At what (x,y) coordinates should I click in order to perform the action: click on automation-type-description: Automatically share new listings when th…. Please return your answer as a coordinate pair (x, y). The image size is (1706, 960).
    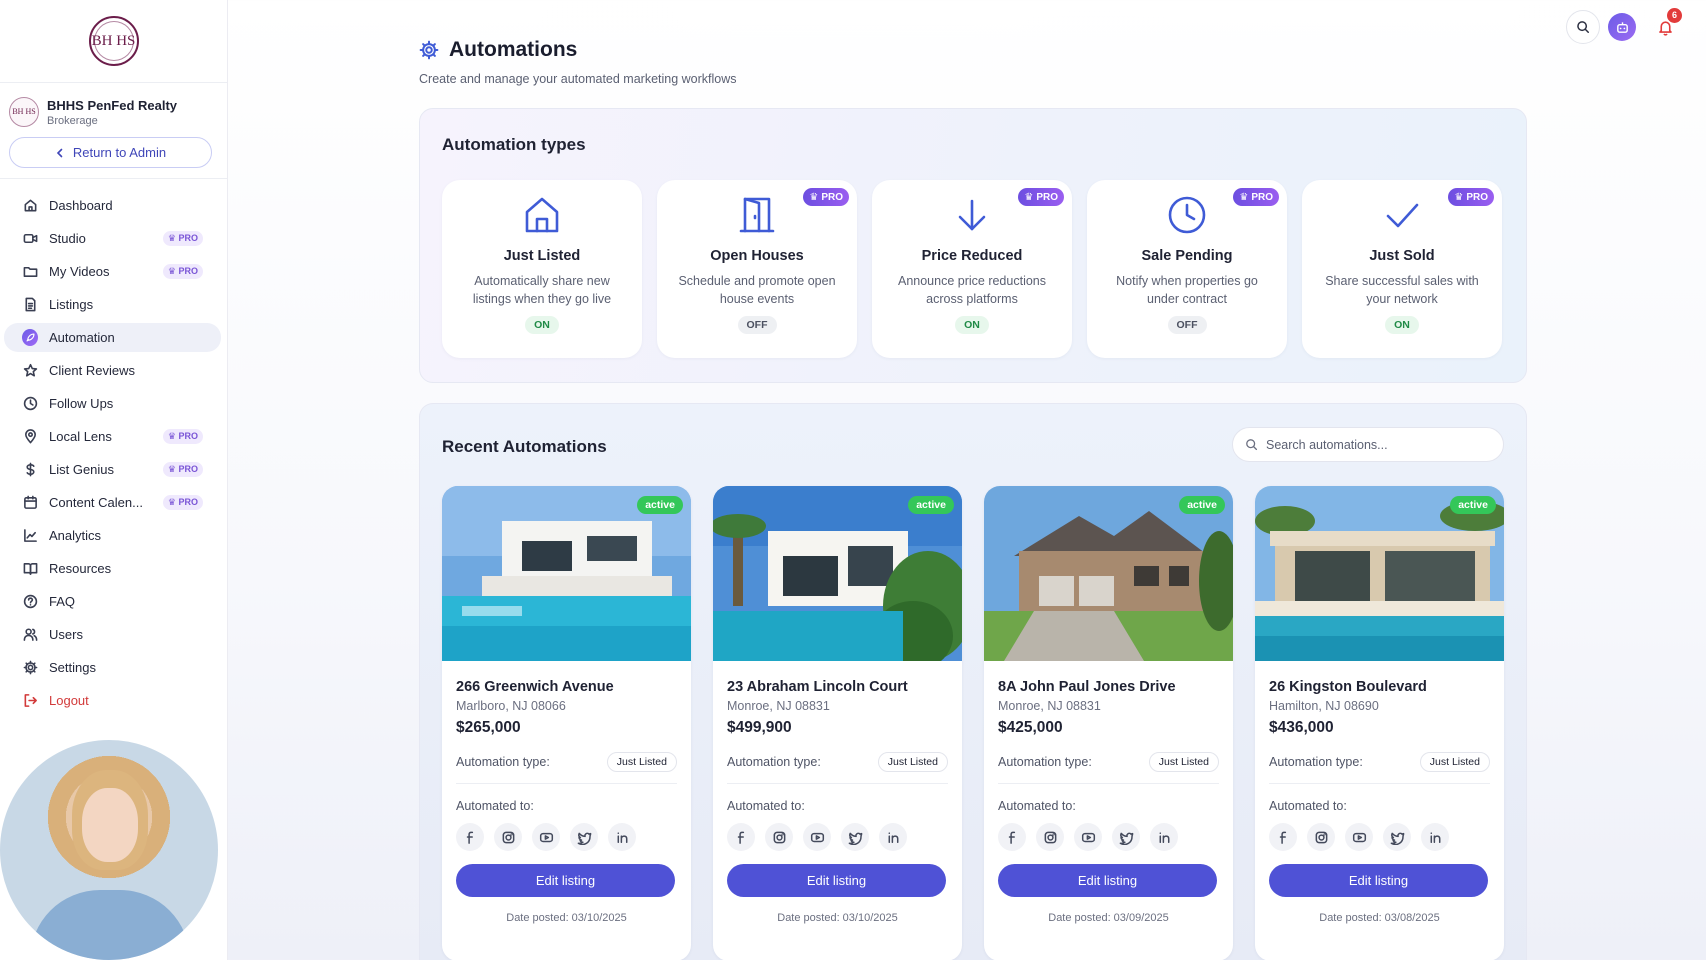
    Looking at the image, I should click on (542, 290).